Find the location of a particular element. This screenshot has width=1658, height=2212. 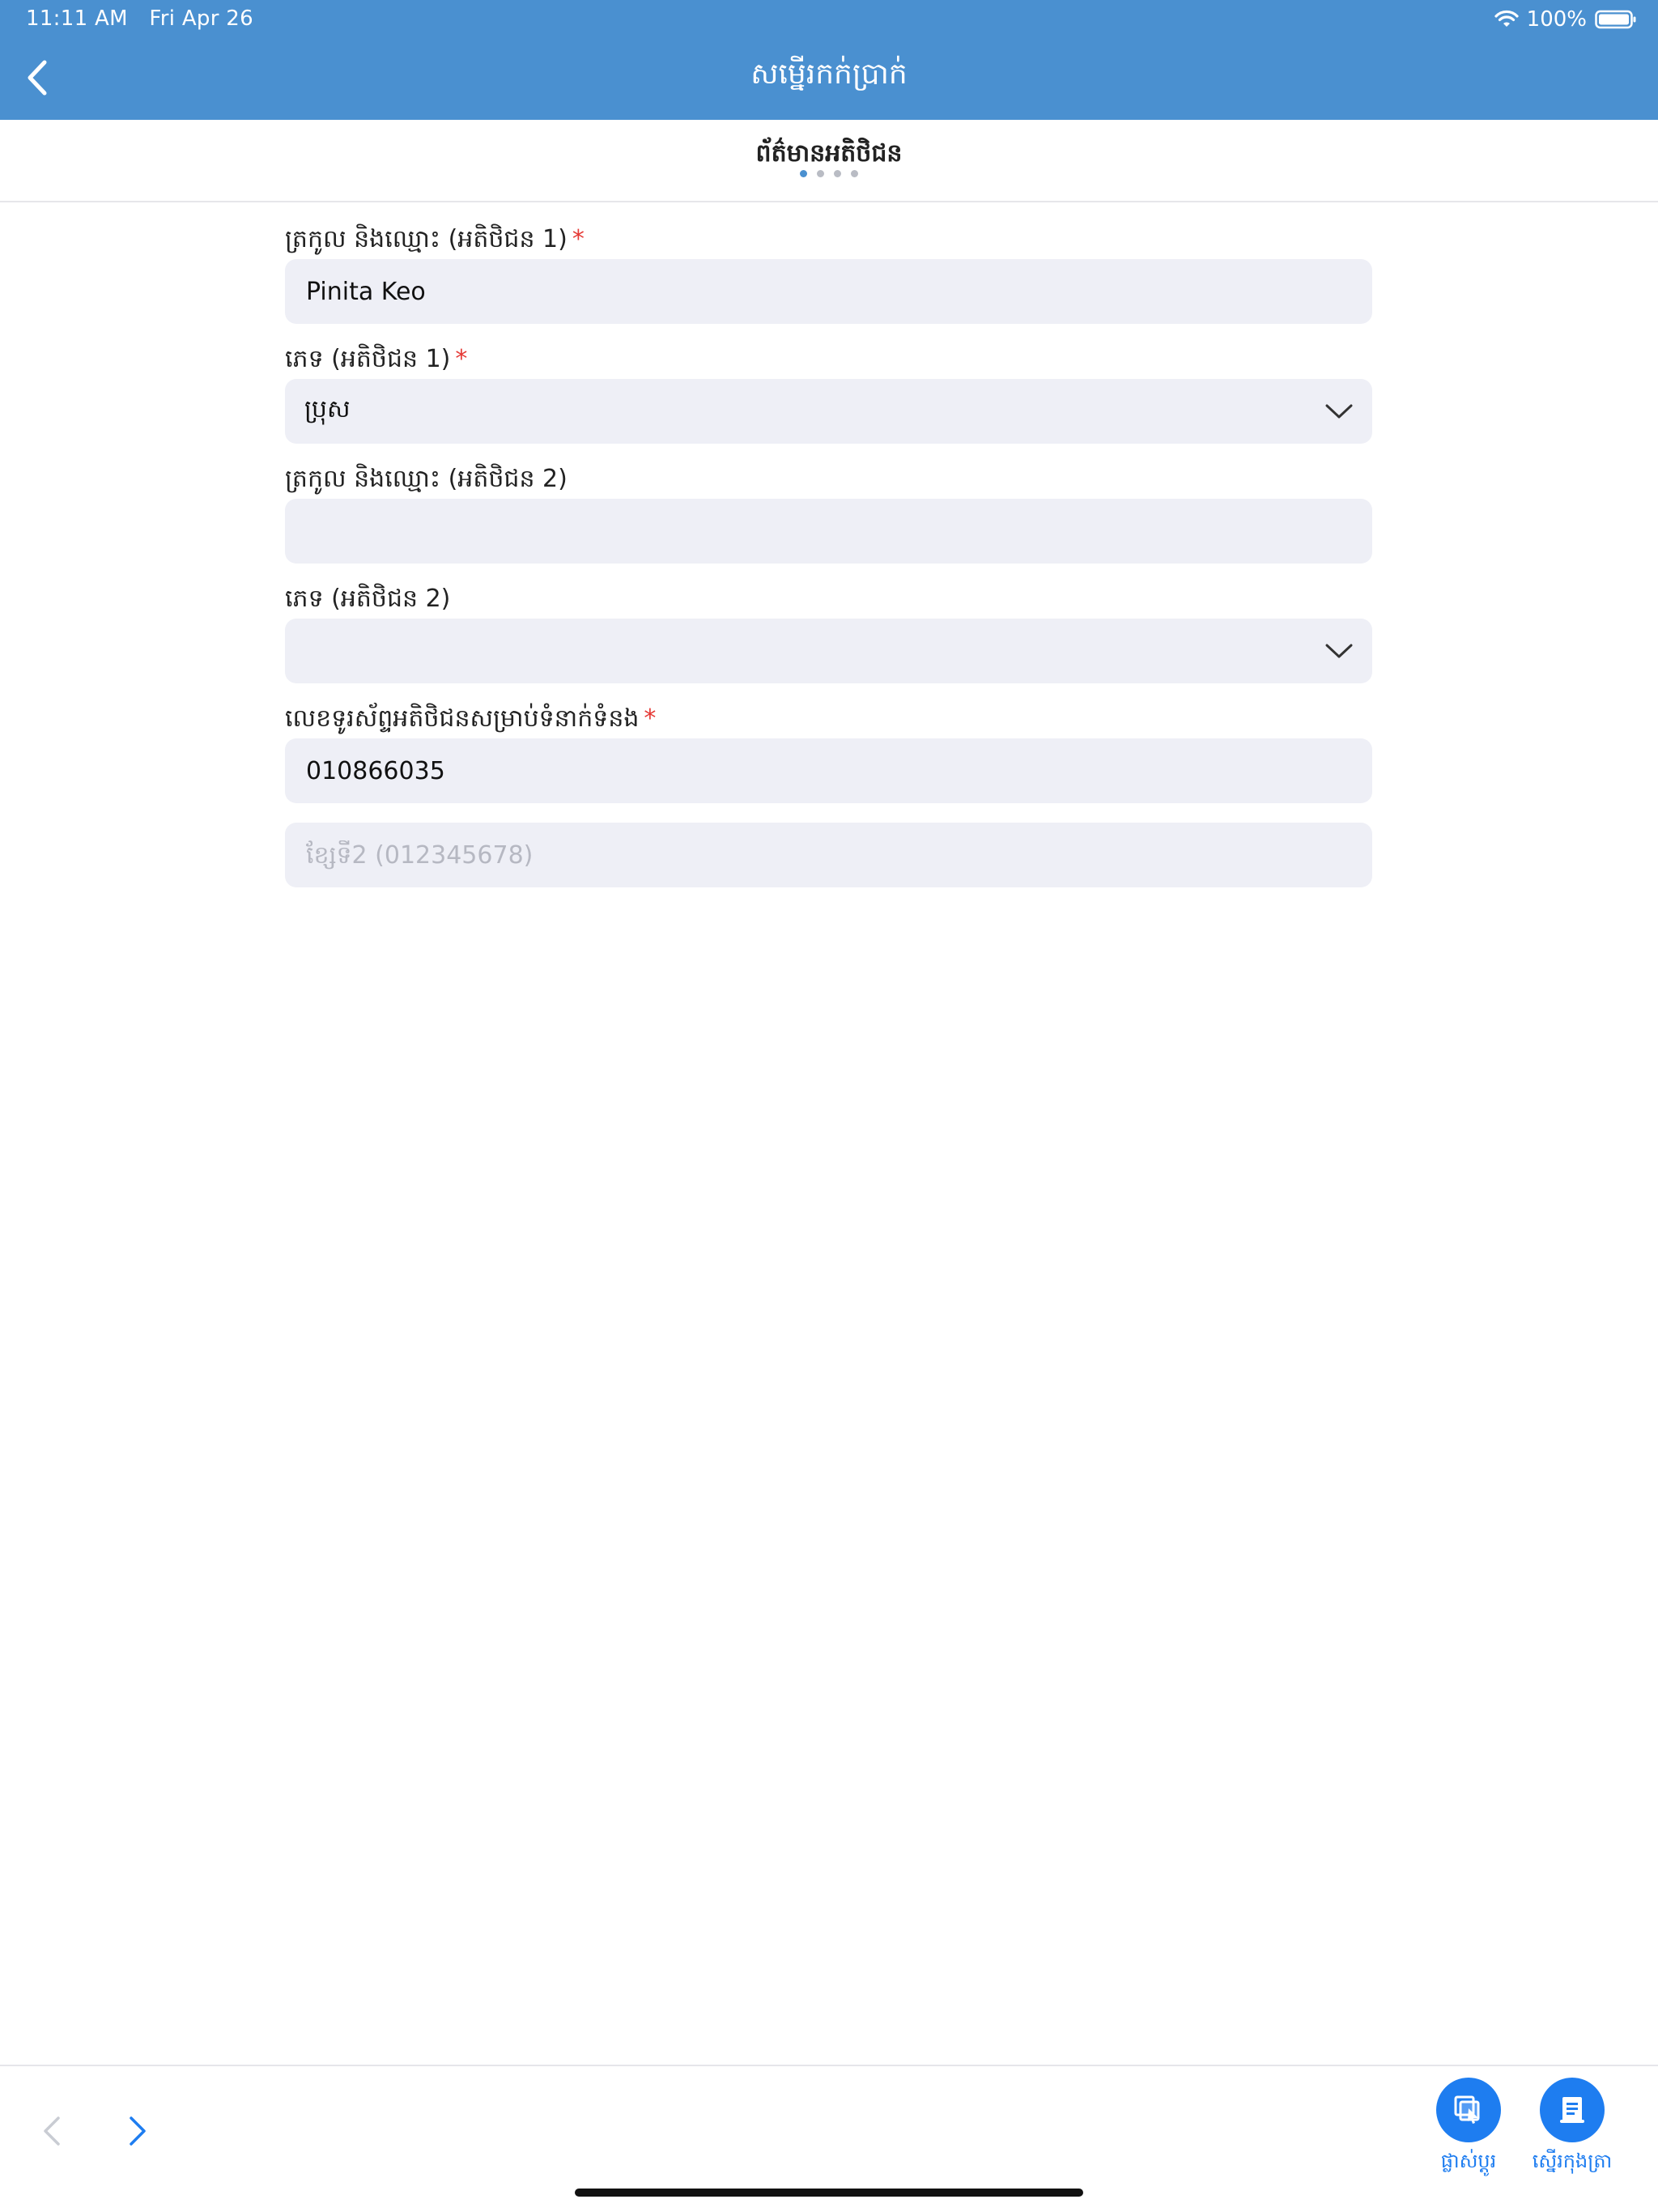

gender1-value: ប្រុស is located at coordinates (327, 409).